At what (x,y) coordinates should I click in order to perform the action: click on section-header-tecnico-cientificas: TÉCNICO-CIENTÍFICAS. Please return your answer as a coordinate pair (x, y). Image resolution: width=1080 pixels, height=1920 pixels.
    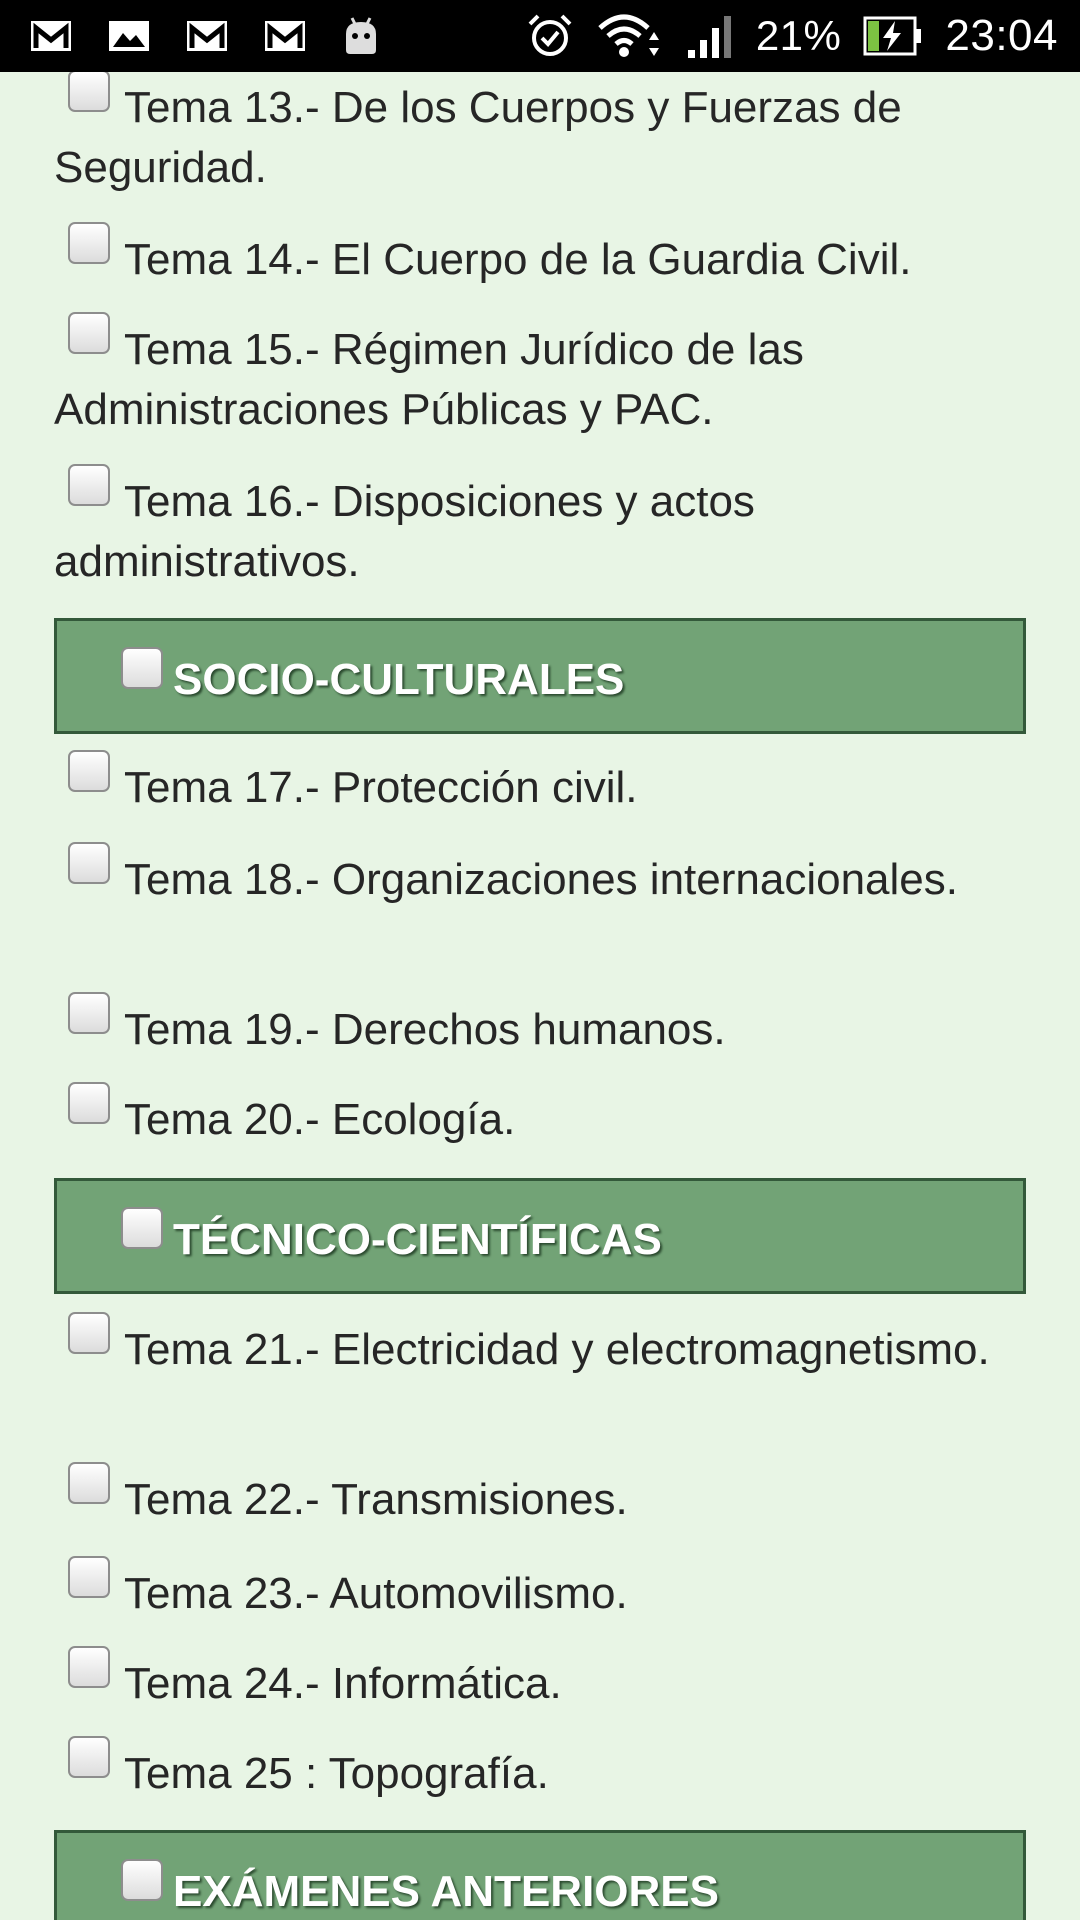
    Looking at the image, I should click on (540, 1236).